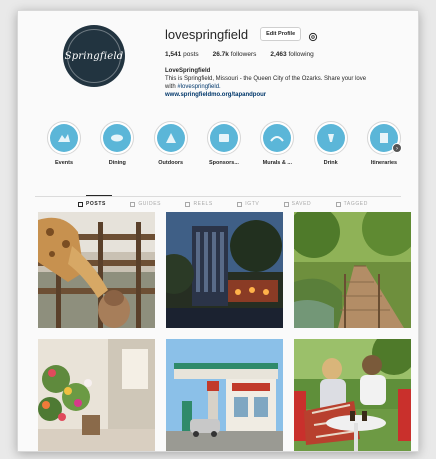 The image size is (436, 459). Describe the element at coordinates (286, 204) in the screenshot. I see `bookmark-icon` at that location.